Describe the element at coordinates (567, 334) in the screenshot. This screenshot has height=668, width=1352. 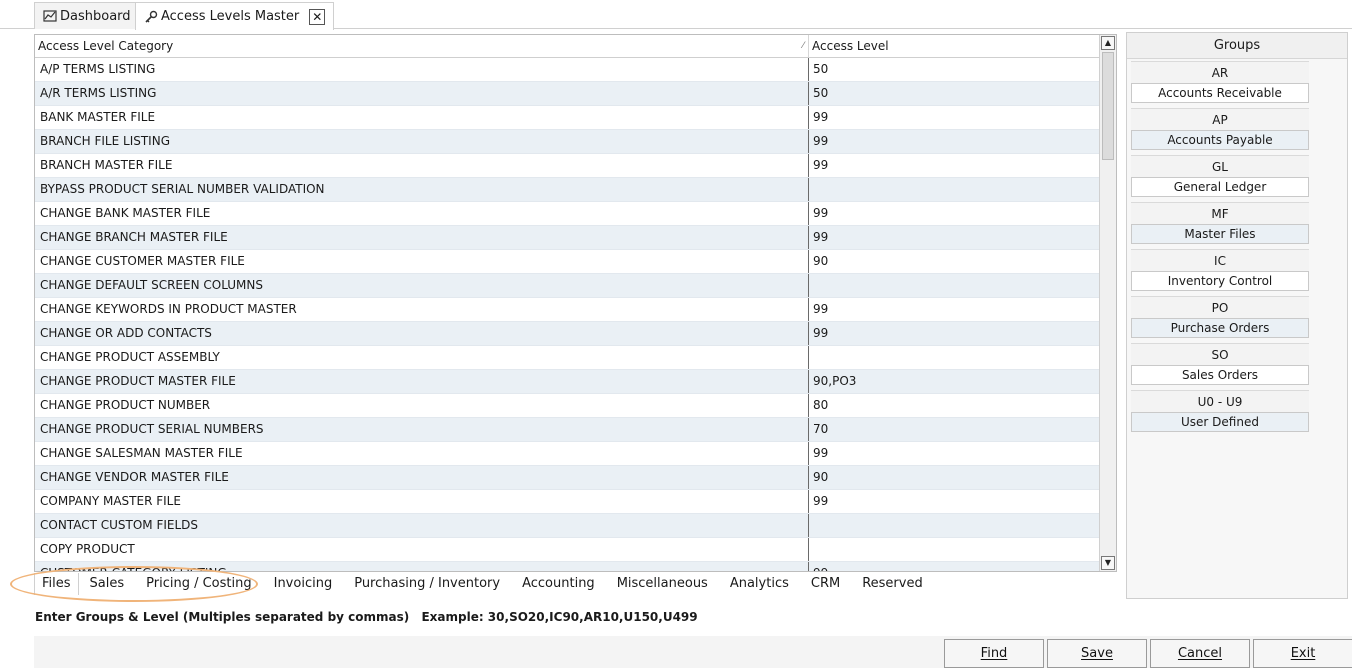
I see `table-row: CHANGE OR ADD CONTACTS 99` at that location.